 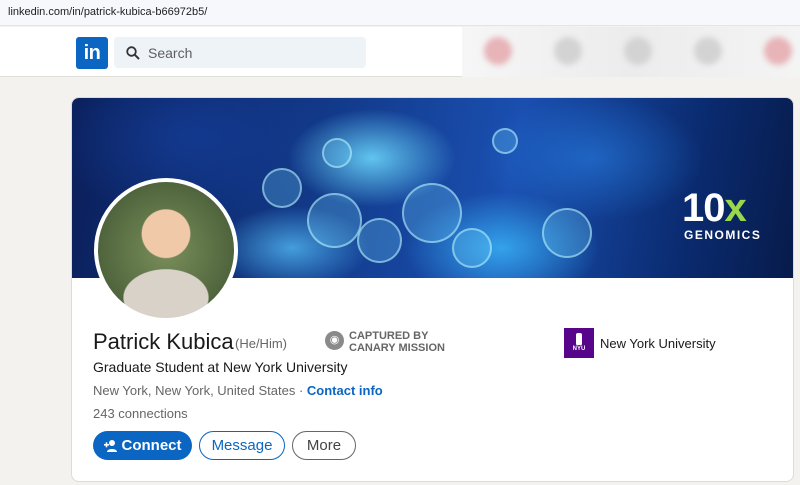 What do you see at coordinates (108, 12) in the screenshot?
I see `url-text: linkedin.com/in/patrick-kubica-b66972b5/` at bounding box center [108, 12].